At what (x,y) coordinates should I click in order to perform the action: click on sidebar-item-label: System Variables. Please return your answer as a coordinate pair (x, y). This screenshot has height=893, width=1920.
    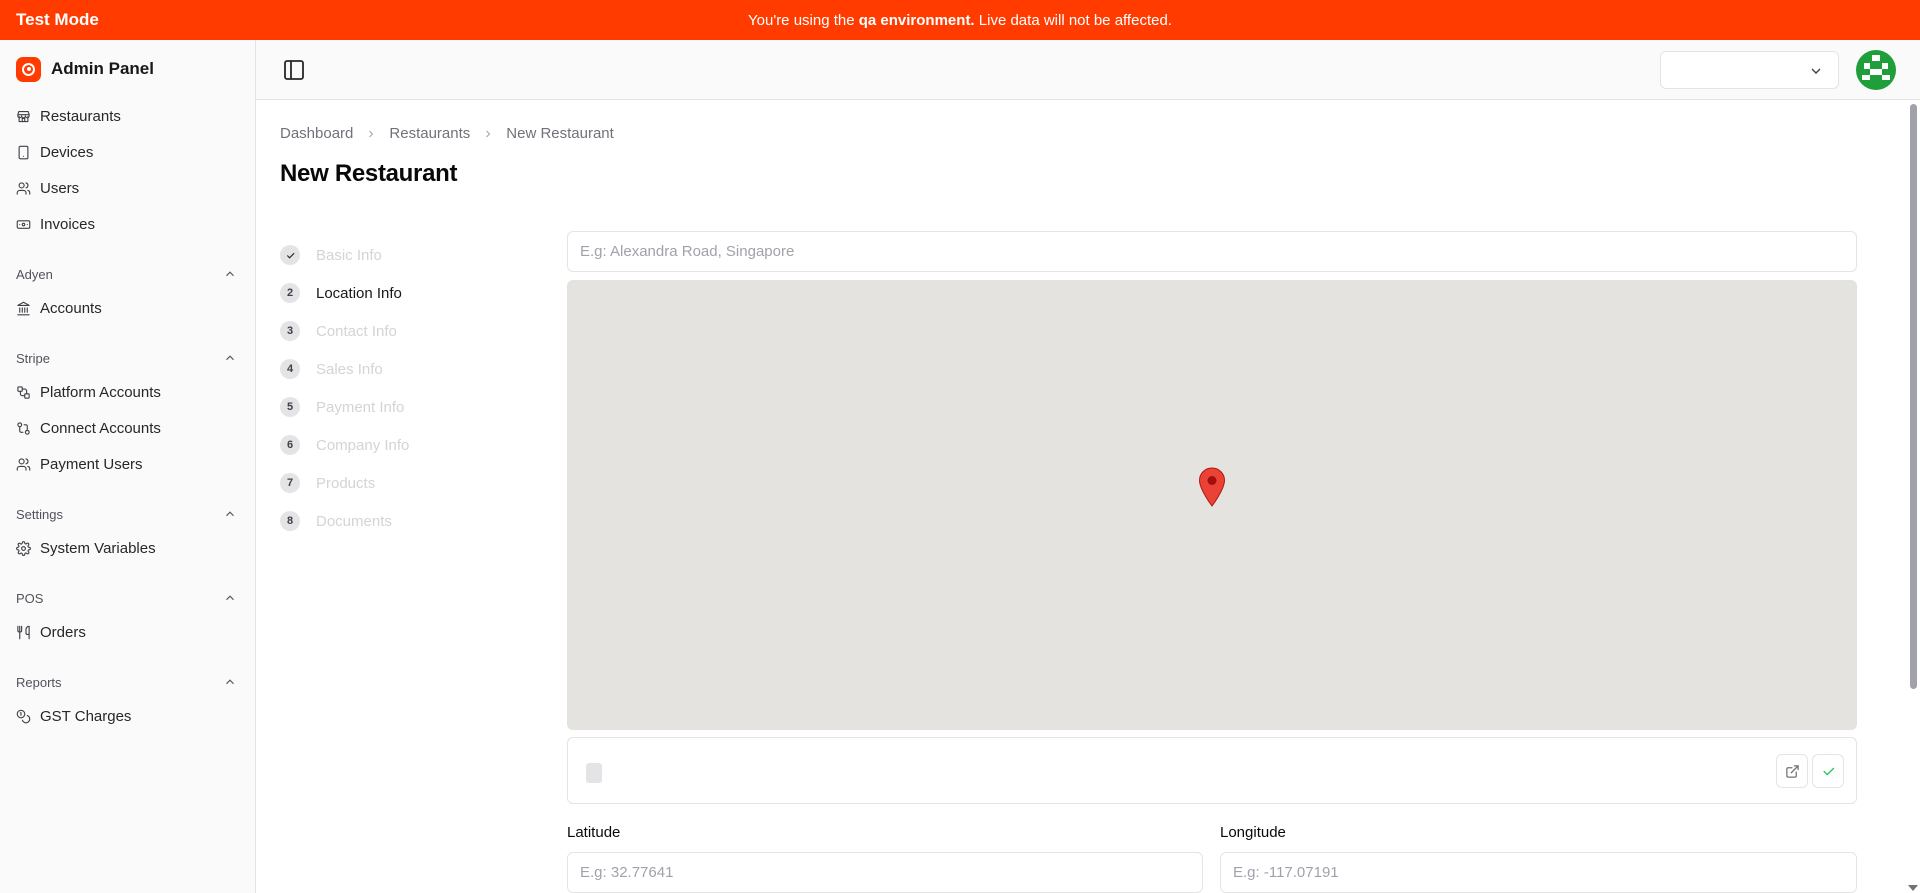
    Looking at the image, I should click on (98, 548).